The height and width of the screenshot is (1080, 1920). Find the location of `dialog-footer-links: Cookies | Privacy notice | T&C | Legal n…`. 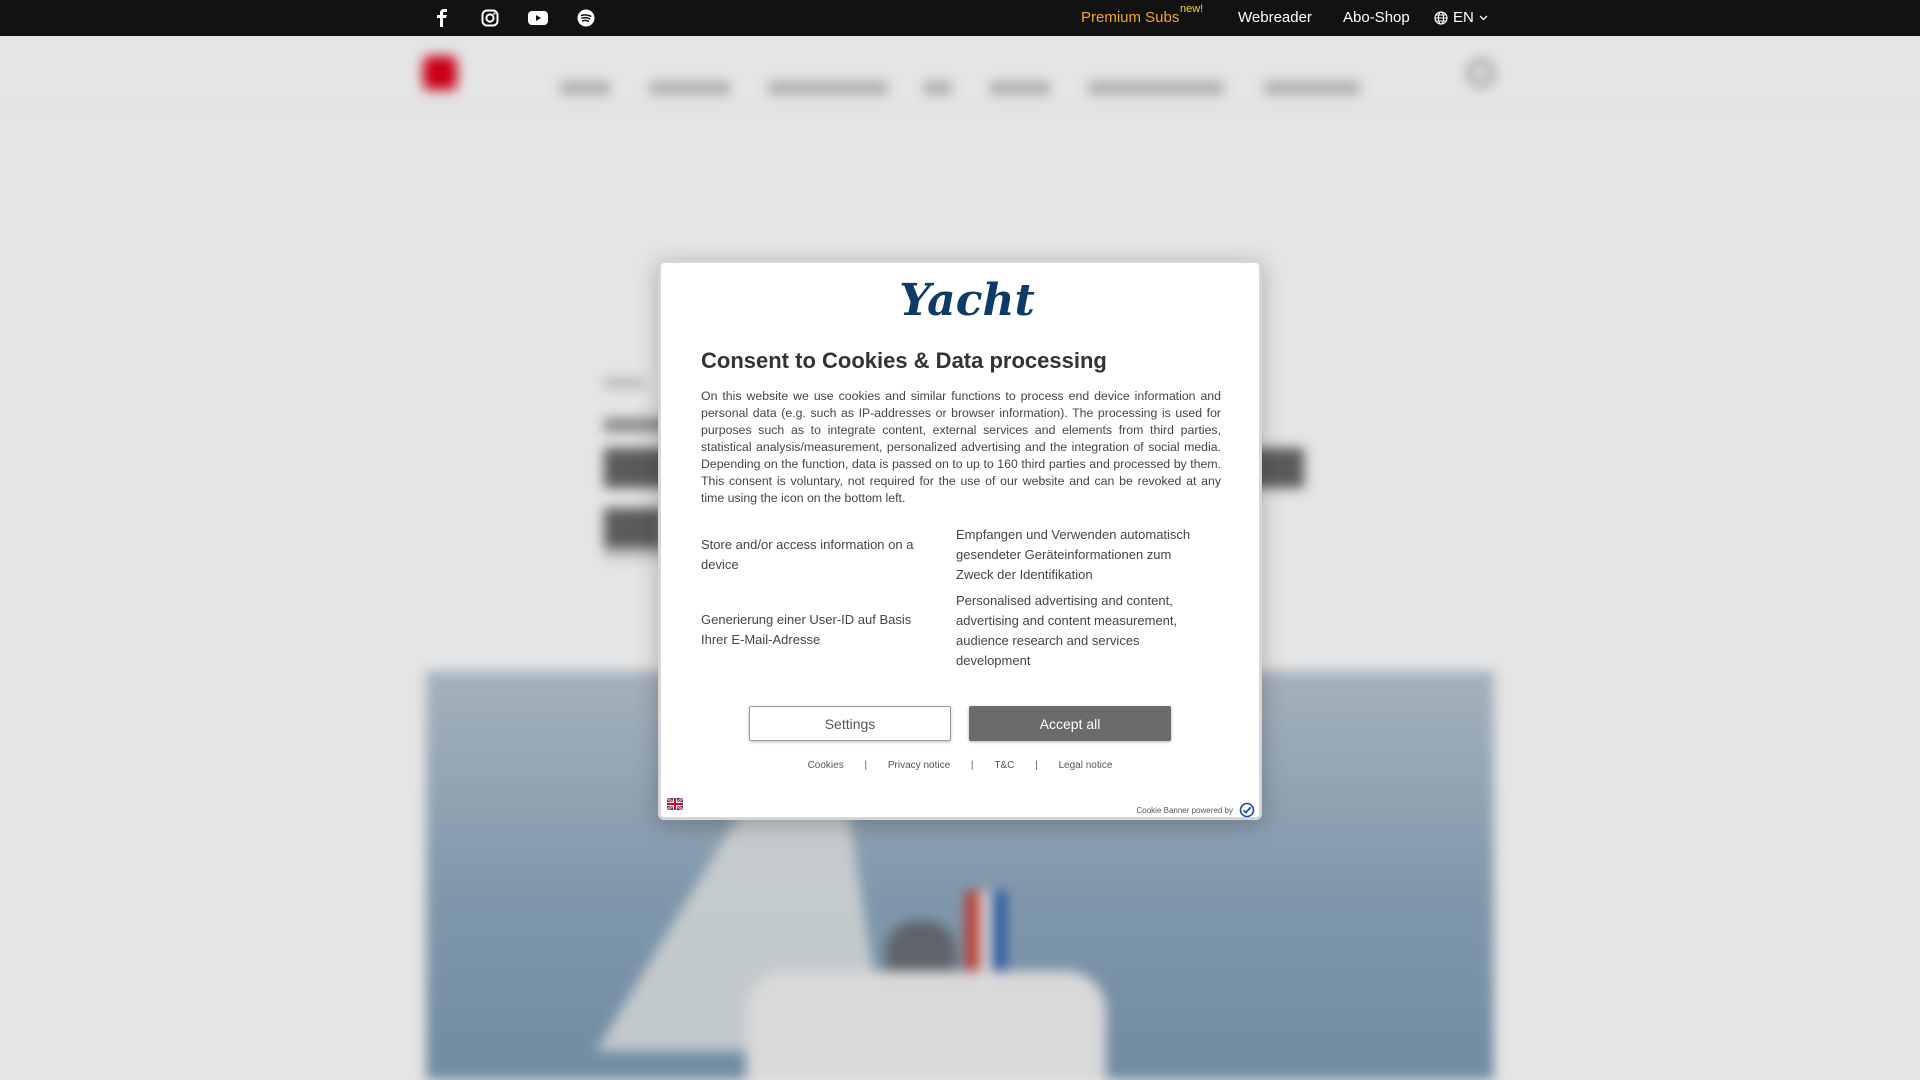

dialog-footer-links: Cookies | Privacy notice | T&C | Legal n… is located at coordinates (960, 765).